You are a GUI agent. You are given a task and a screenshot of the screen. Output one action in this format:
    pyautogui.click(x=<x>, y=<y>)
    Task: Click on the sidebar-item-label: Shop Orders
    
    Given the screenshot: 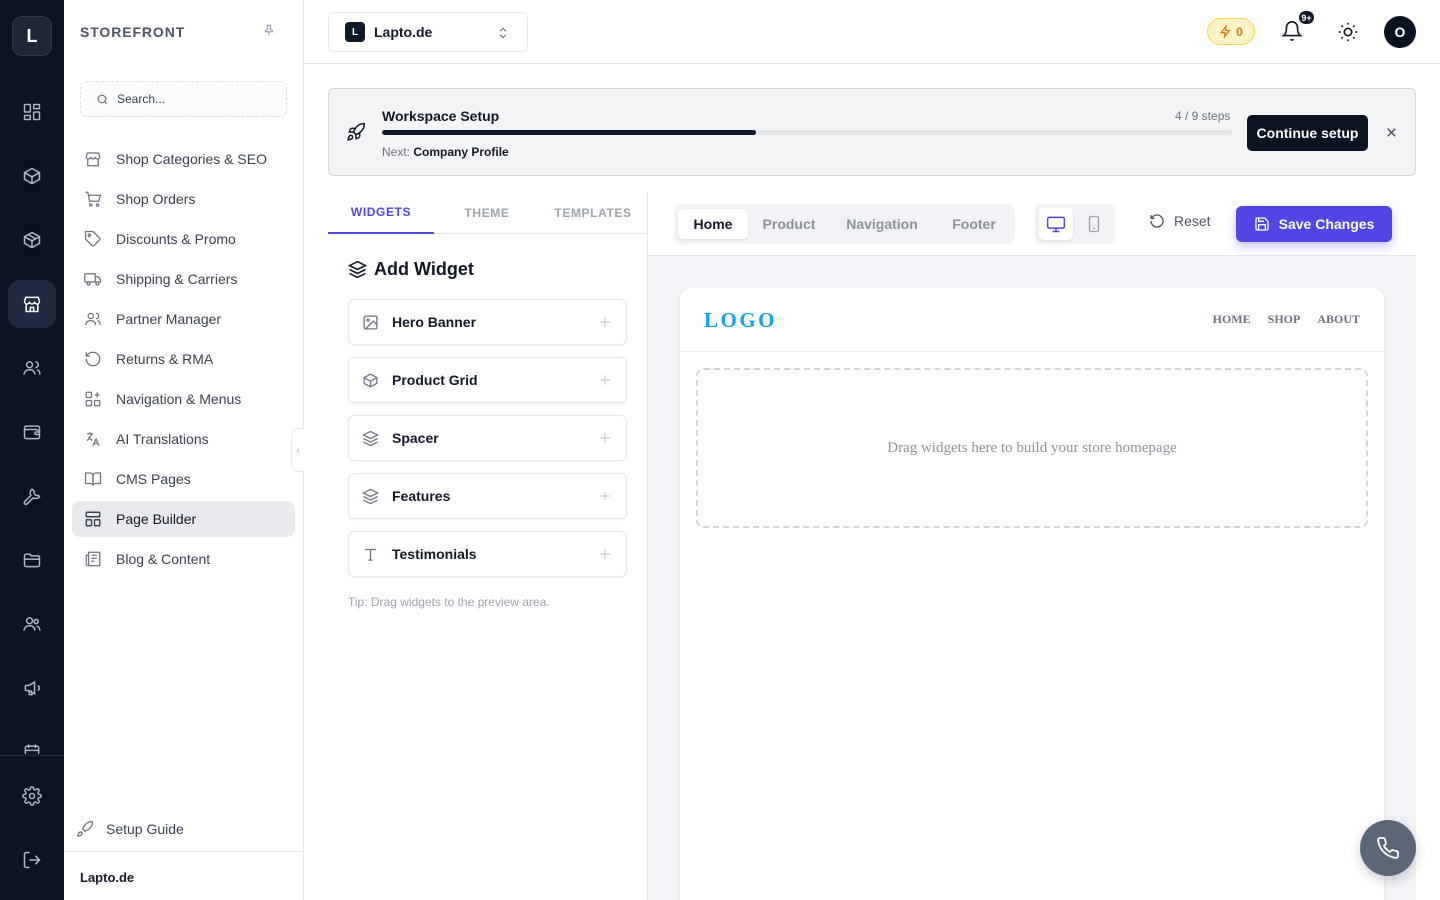 What is the action you would take?
    pyautogui.click(x=156, y=199)
    